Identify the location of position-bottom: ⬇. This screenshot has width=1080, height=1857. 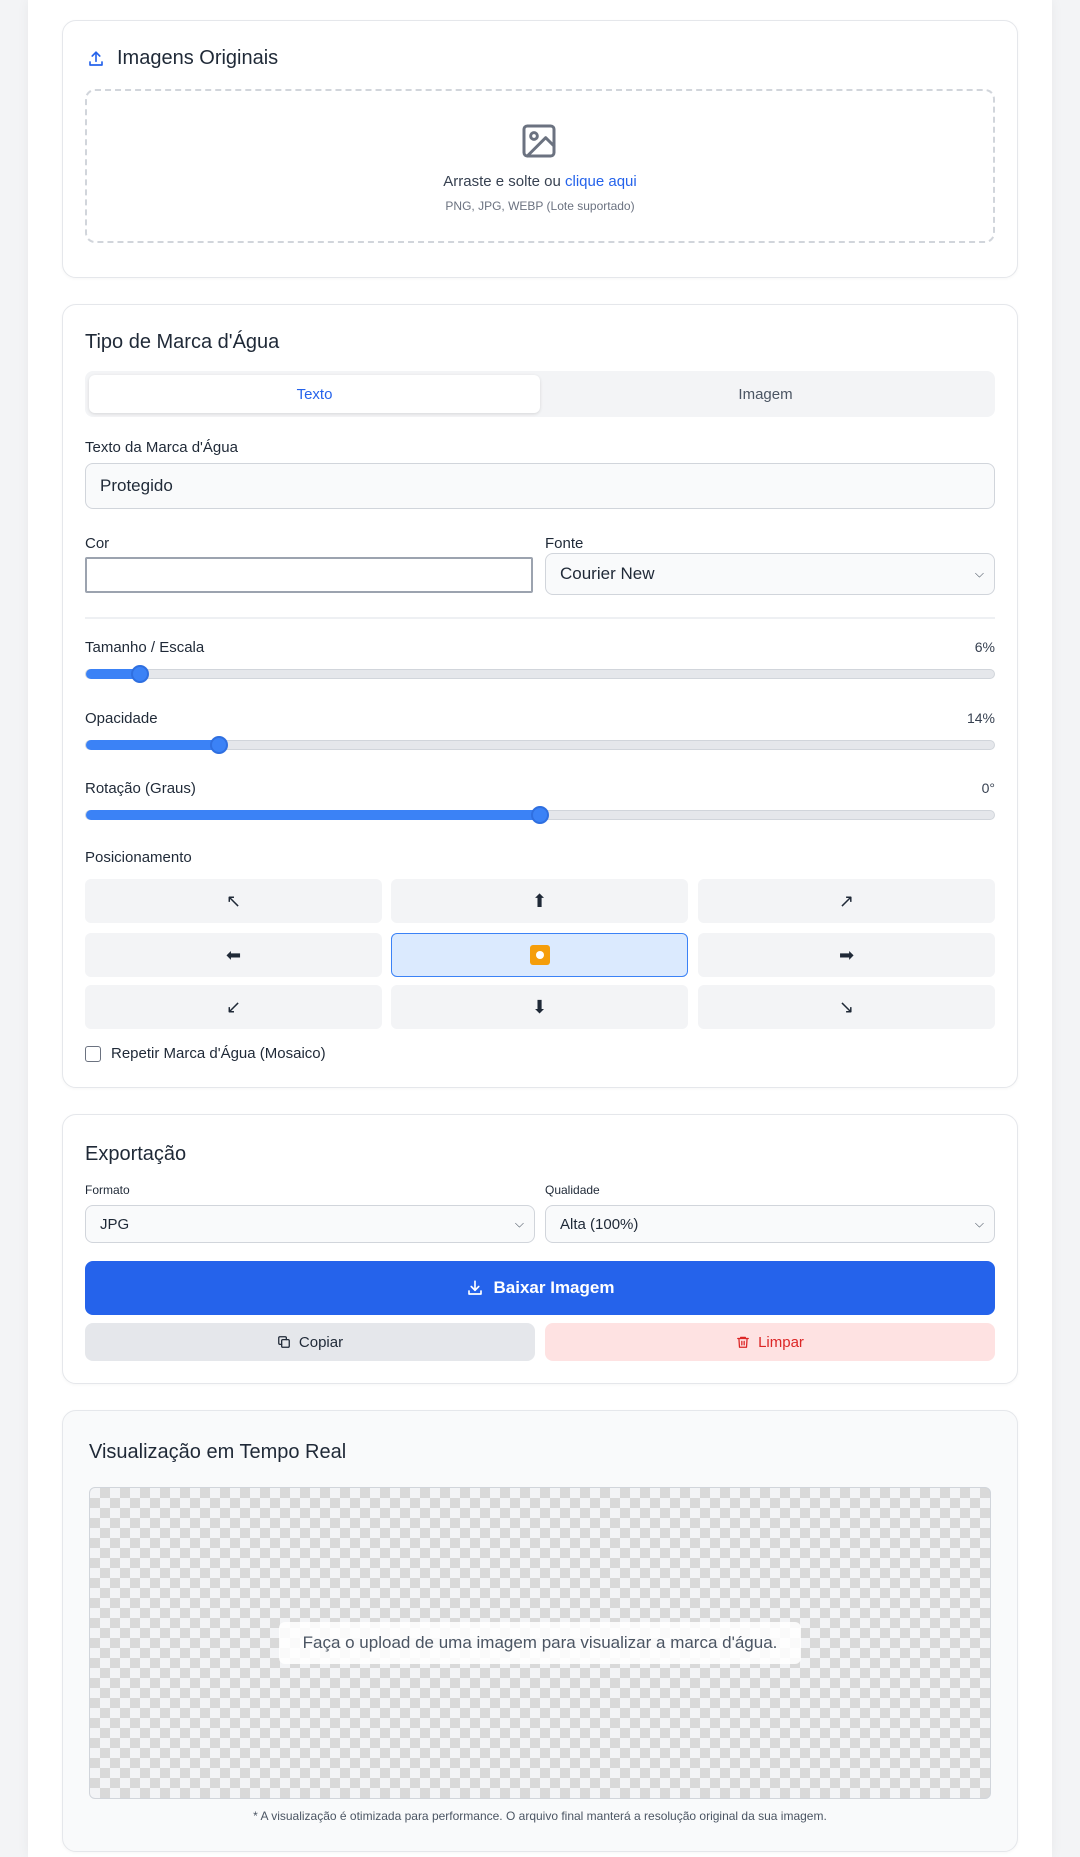
(539, 1007).